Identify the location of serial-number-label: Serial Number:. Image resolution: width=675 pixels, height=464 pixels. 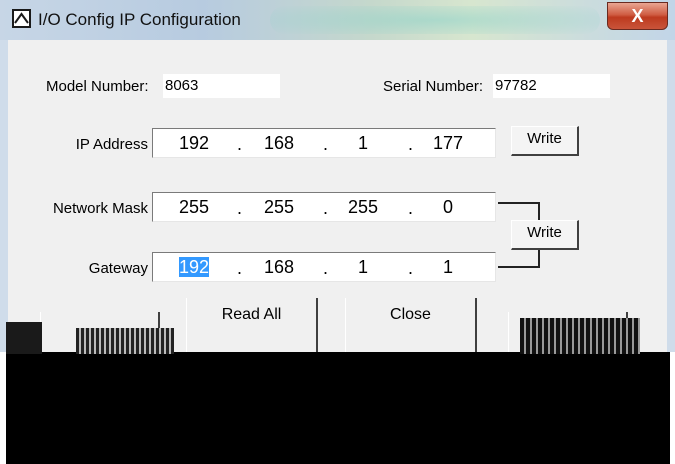
(433, 86).